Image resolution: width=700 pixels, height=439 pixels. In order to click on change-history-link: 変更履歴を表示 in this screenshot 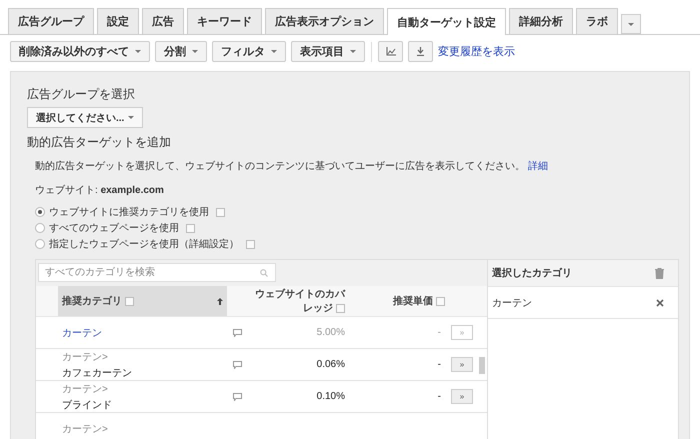, I will do `click(476, 51)`.